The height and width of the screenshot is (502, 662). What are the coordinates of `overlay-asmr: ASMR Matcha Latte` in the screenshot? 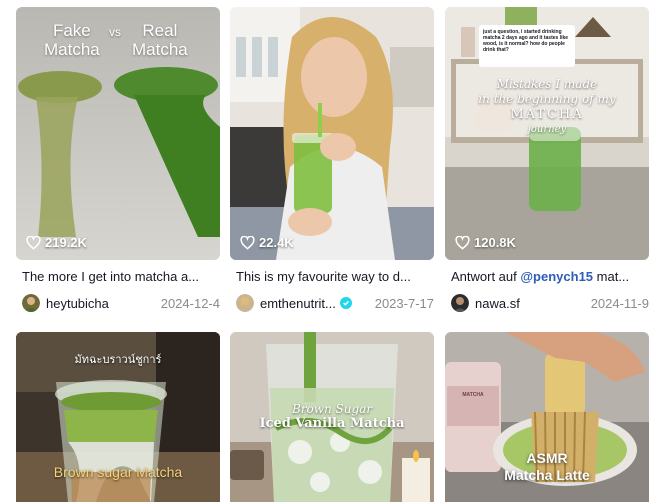 It's located at (547, 467).